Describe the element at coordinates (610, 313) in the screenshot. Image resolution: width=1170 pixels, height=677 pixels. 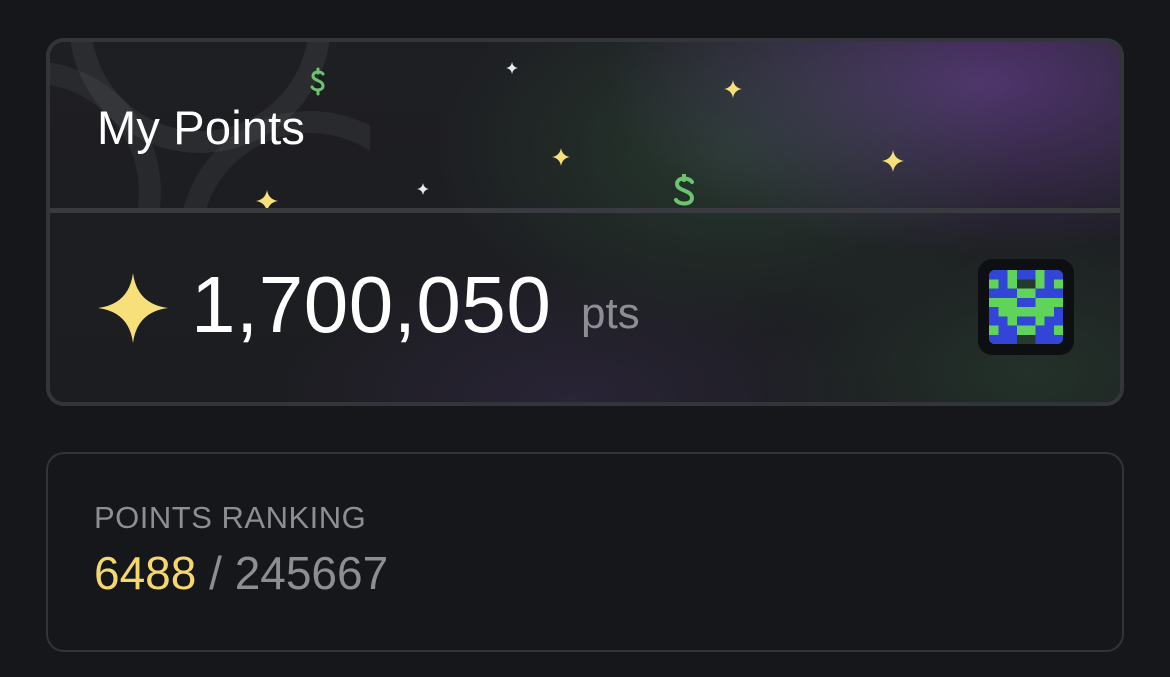
I see `points-unit: pts` at that location.